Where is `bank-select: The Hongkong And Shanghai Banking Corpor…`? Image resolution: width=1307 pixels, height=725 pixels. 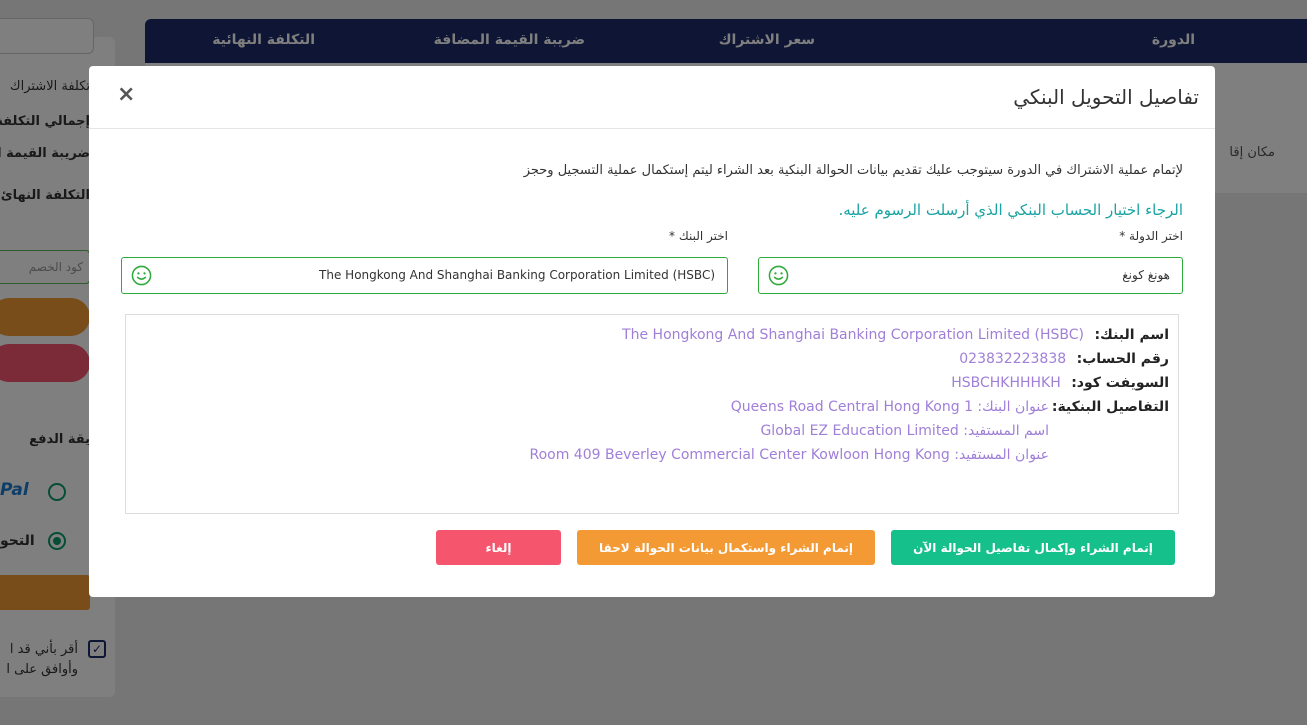
bank-select: The Hongkong And Shanghai Banking Corpor… is located at coordinates (424, 275).